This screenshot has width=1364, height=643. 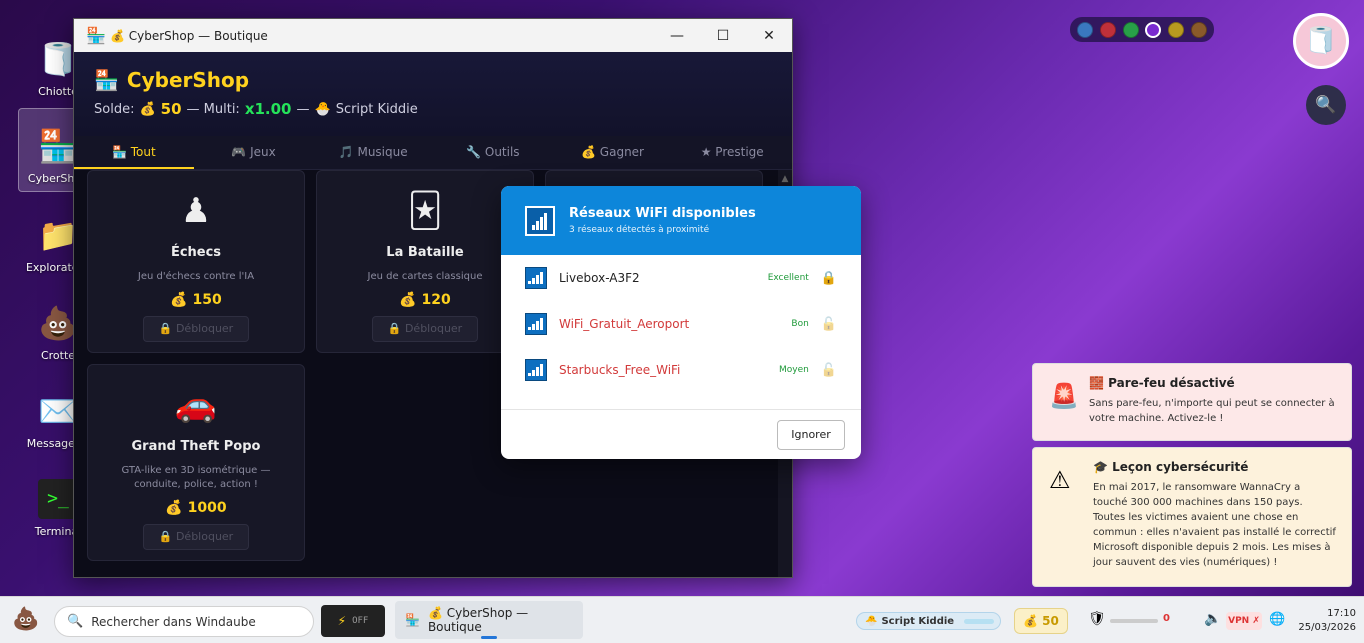 What do you see at coordinates (620, 370) in the screenshot?
I see `network-name: Starbucks_Free_WiFi` at bounding box center [620, 370].